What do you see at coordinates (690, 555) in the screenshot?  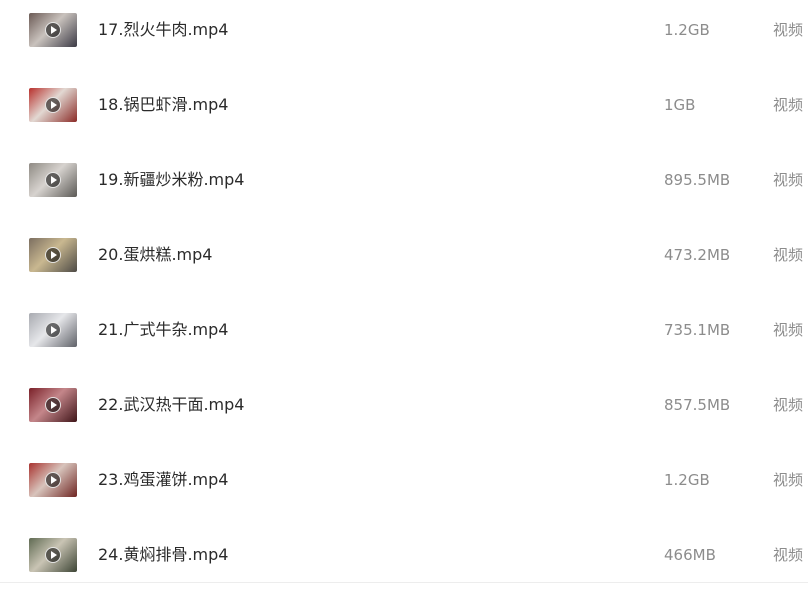 I see `file-size: 466MB` at bounding box center [690, 555].